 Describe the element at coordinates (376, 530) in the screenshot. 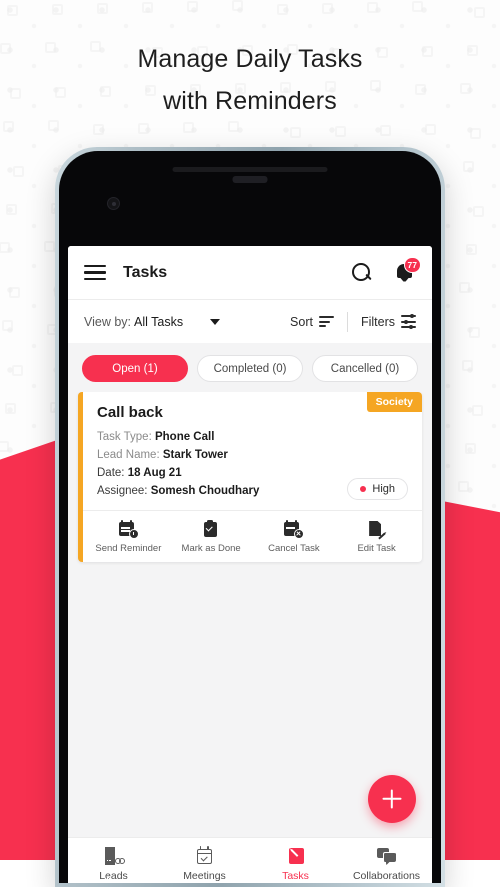

I see `document-edit-icon` at that location.